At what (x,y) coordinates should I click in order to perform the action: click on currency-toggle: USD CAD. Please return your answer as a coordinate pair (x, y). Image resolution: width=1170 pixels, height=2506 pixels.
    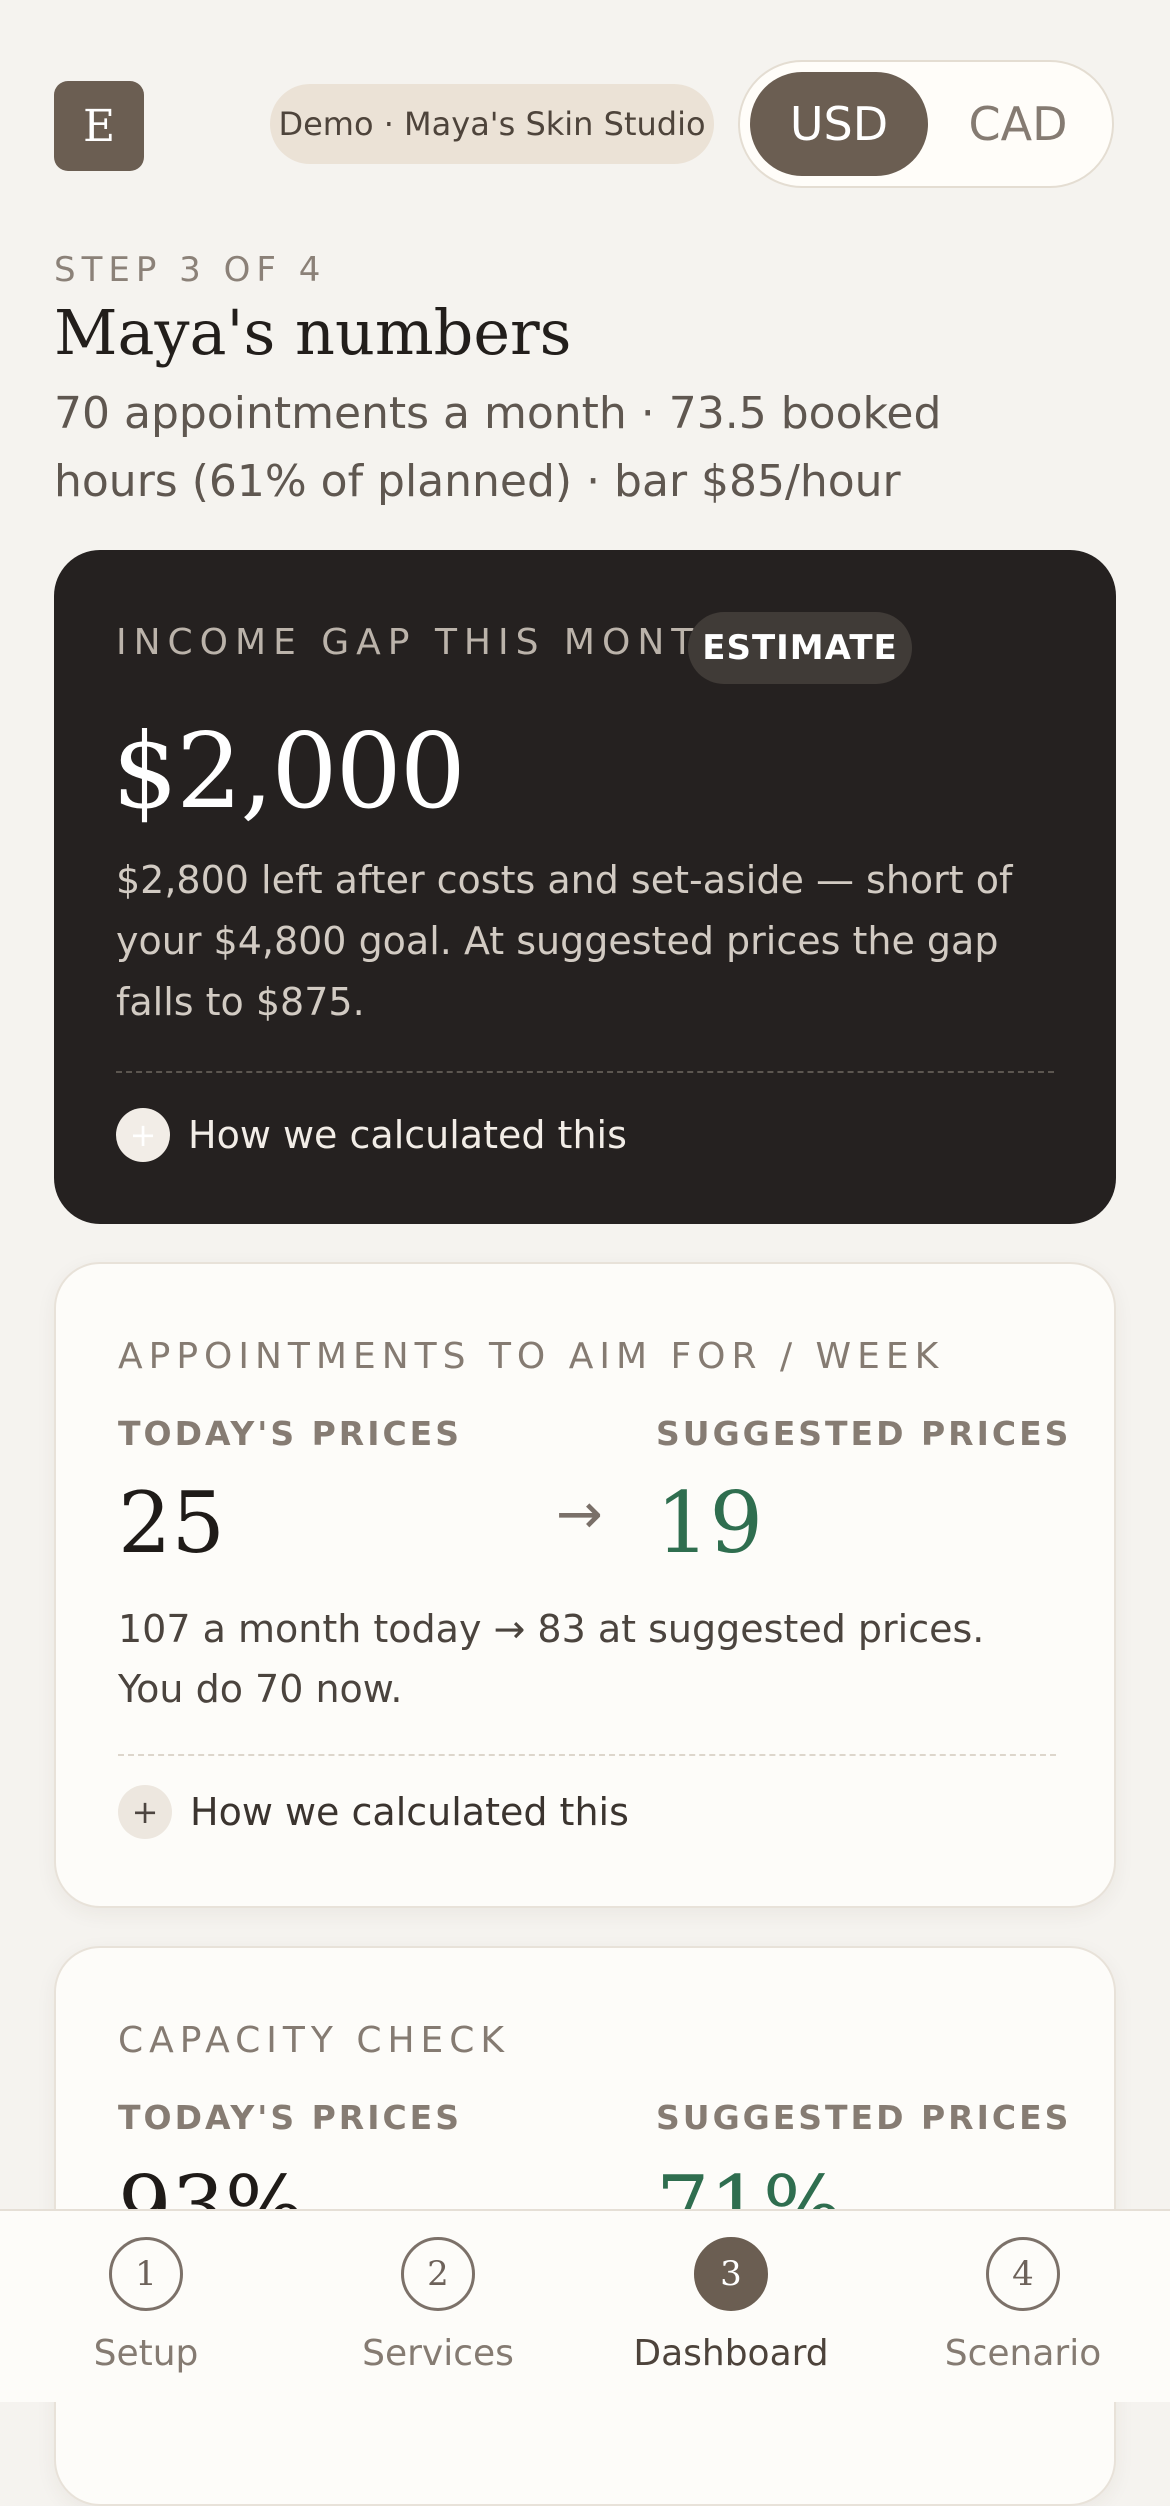
    Looking at the image, I should click on (926, 124).